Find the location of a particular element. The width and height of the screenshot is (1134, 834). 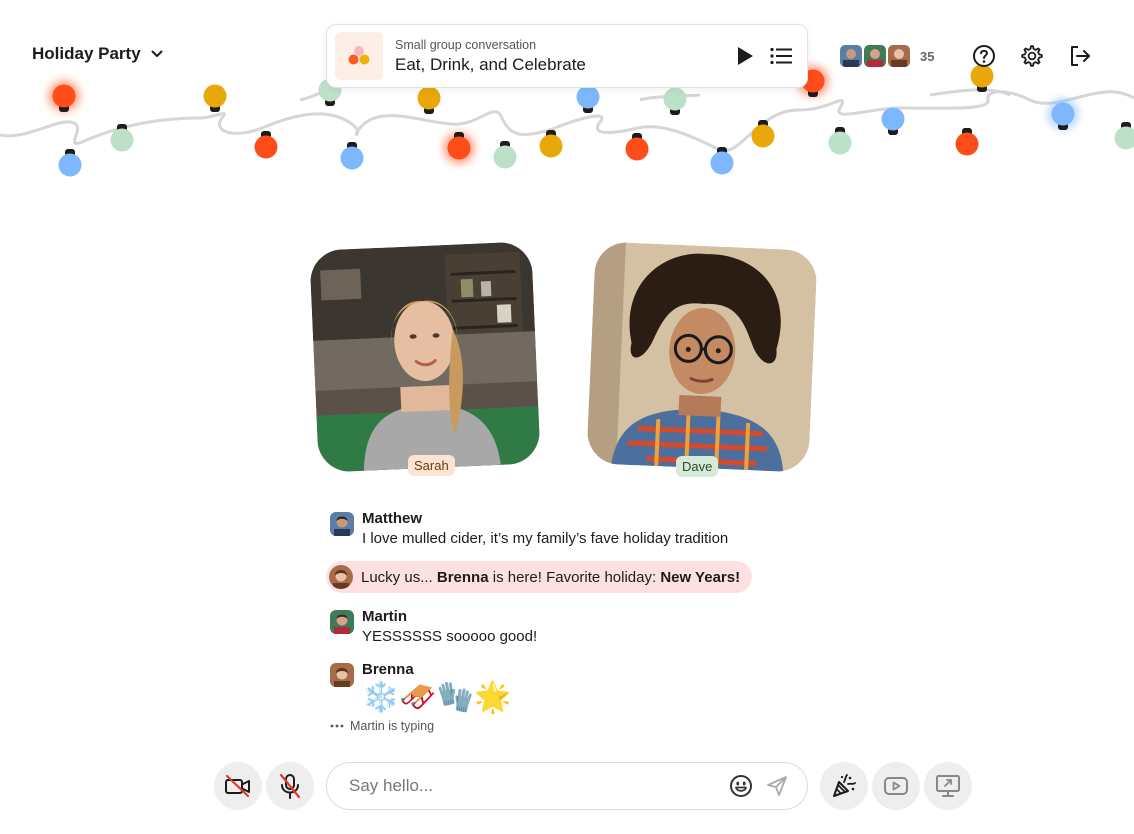

participants-button: 35 is located at coordinates (886, 56).